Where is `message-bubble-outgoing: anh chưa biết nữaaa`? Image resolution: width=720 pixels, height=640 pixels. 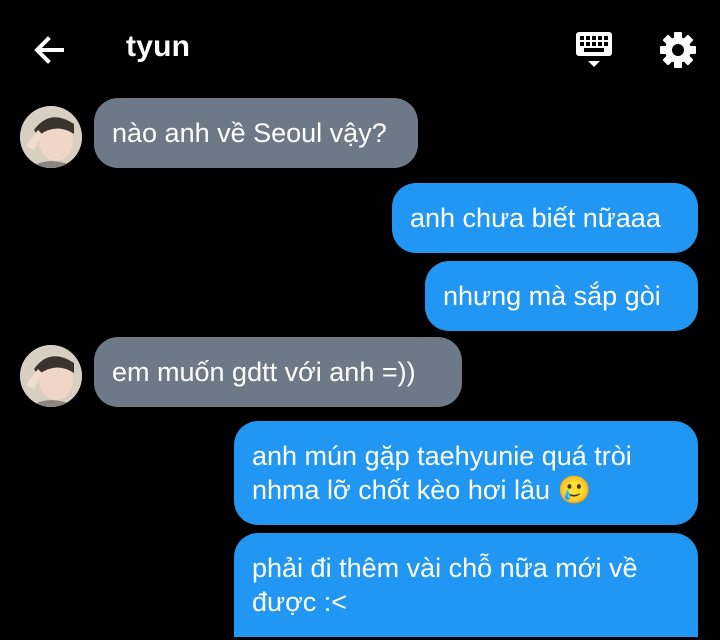 message-bubble-outgoing: anh chưa biết nữaaa is located at coordinates (545, 218).